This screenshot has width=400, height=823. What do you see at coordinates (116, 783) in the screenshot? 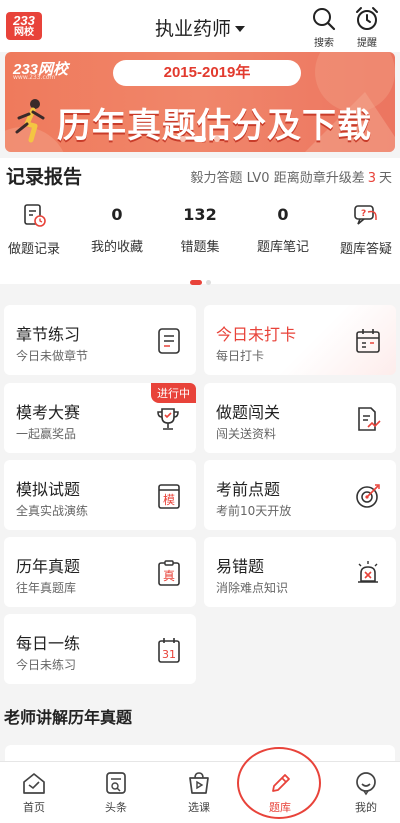
I see `news-icon` at bounding box center [116, 783].